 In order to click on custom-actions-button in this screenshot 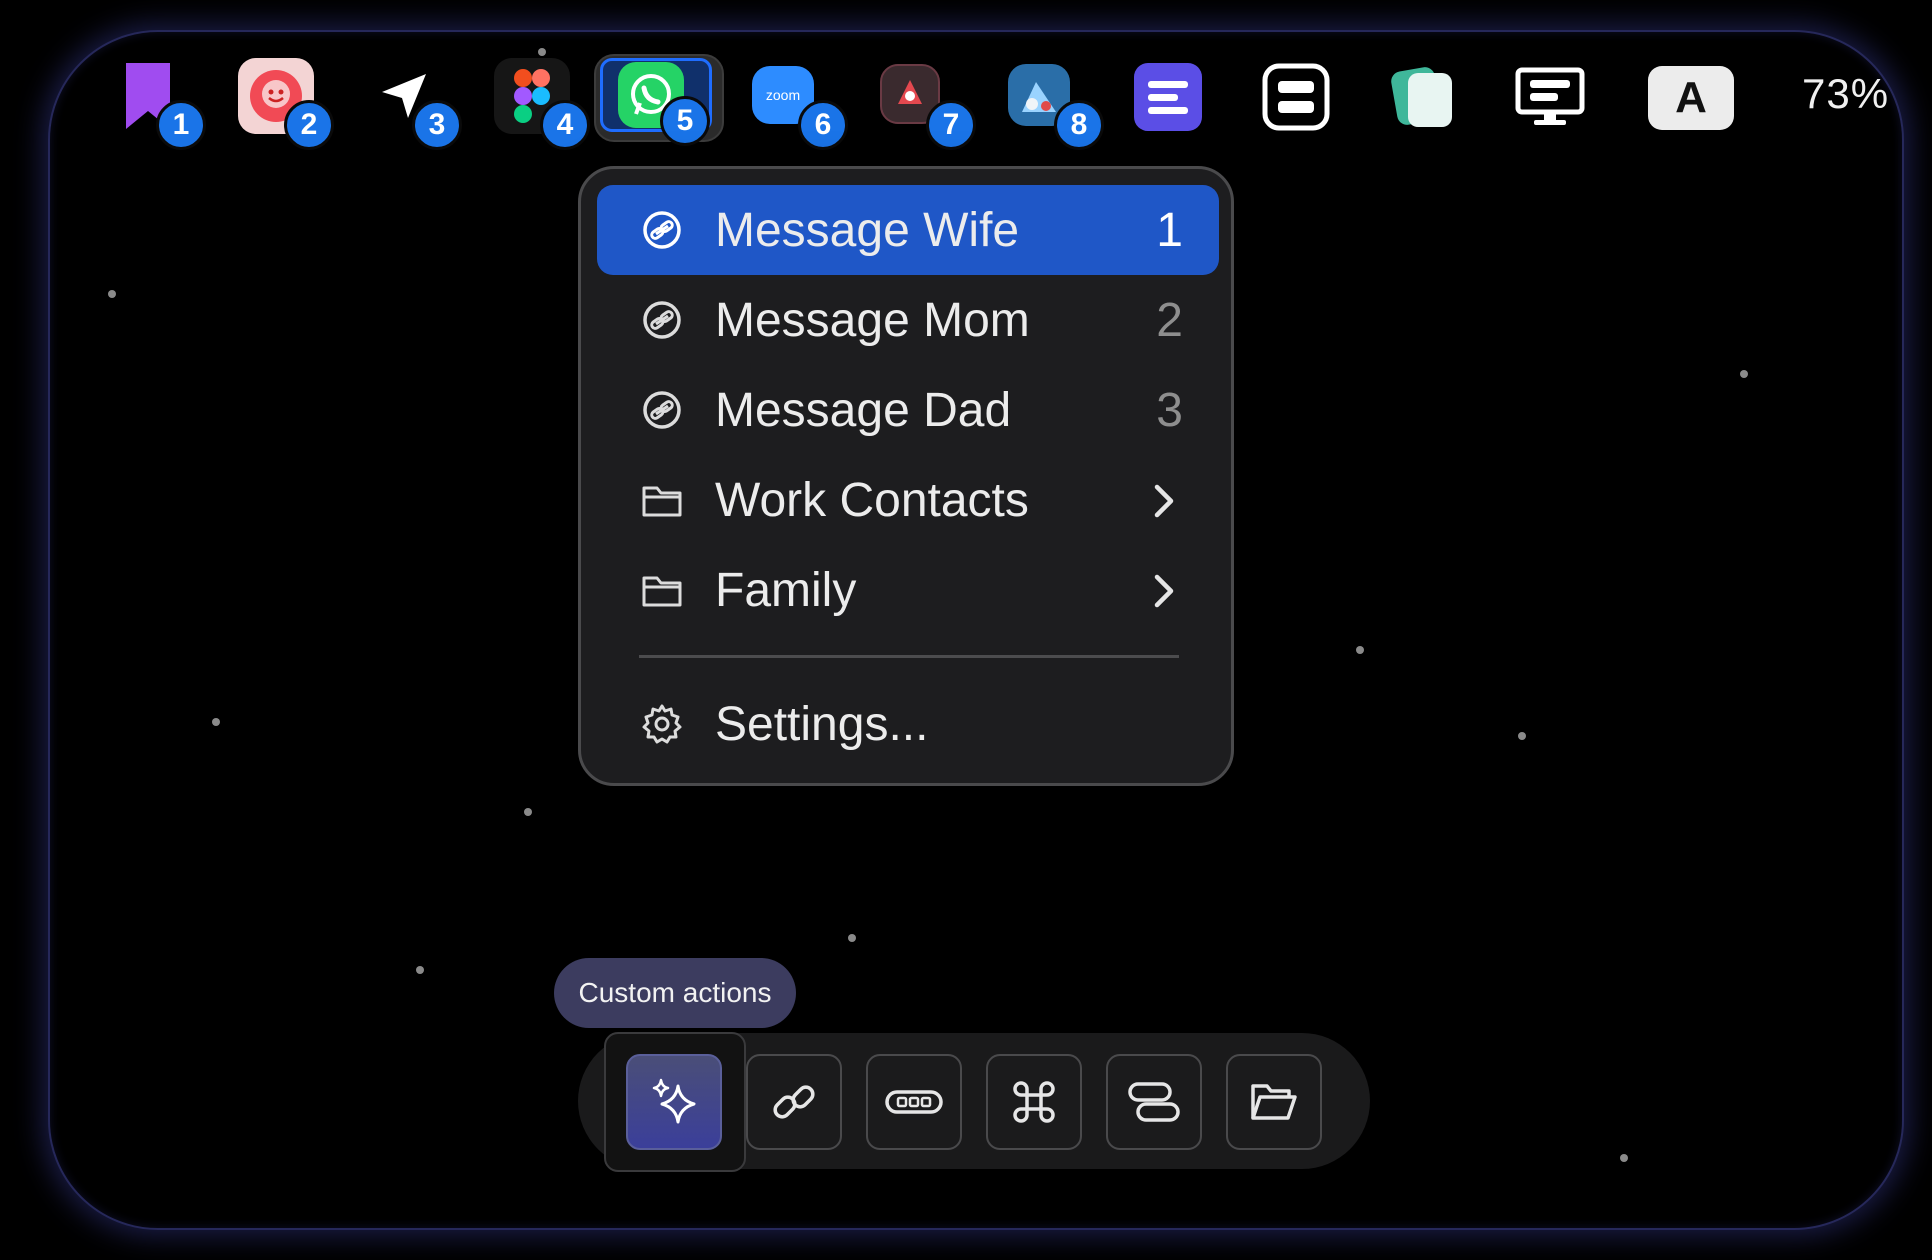, I will do `click(674, 1102)`.